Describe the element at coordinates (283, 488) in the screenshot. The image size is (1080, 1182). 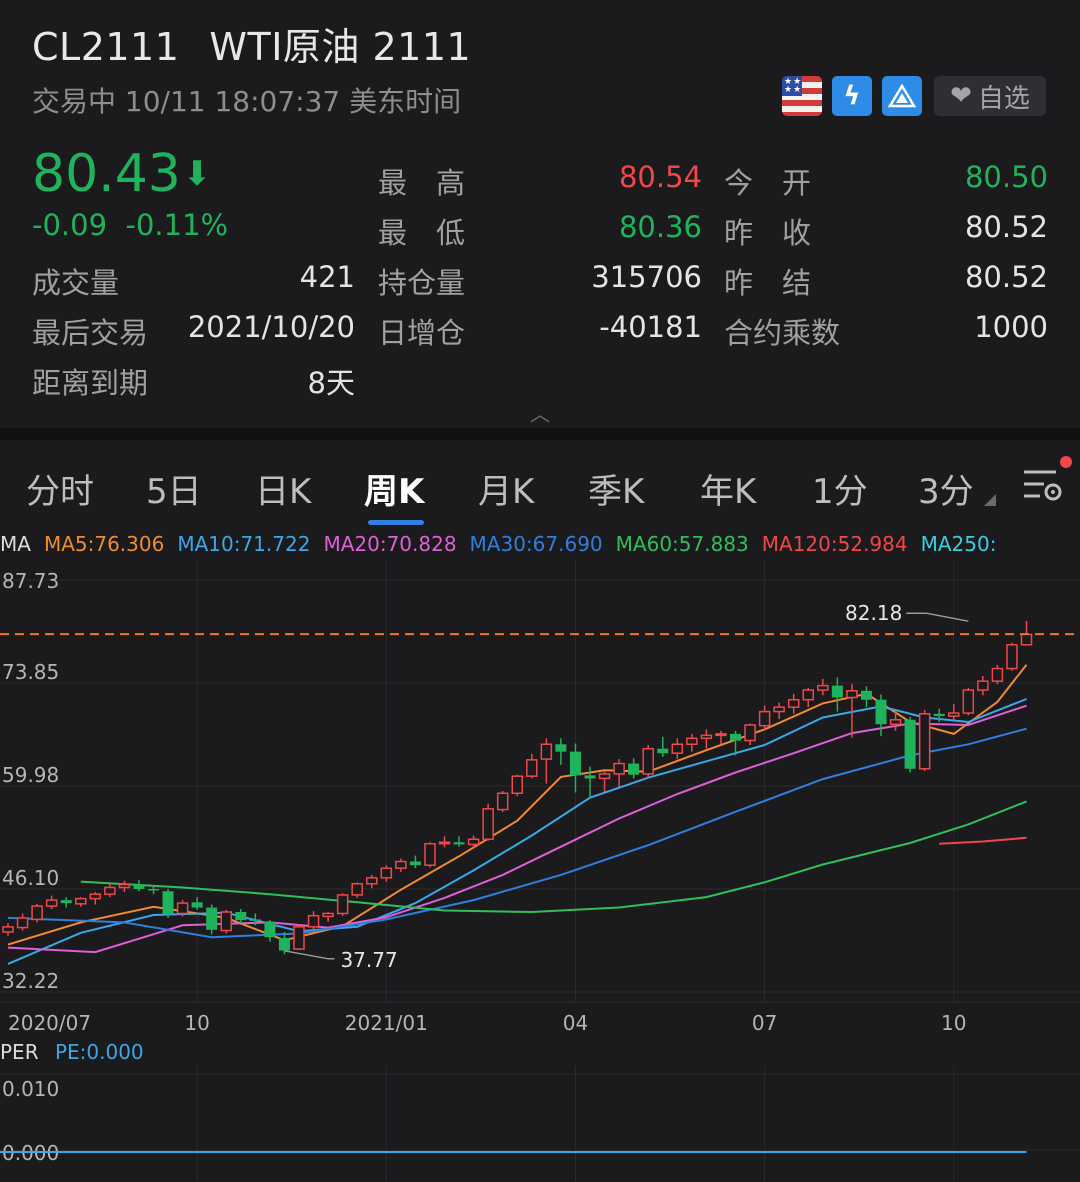
I see `tab-daily-k: 日K` at that location.